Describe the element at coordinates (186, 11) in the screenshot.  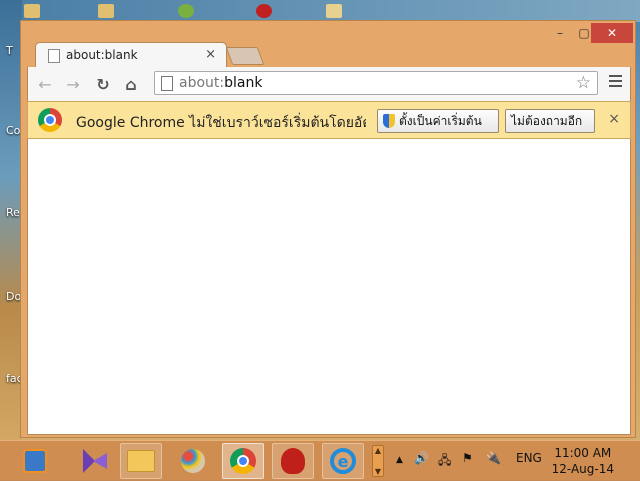
I see `android-icon` at that location.